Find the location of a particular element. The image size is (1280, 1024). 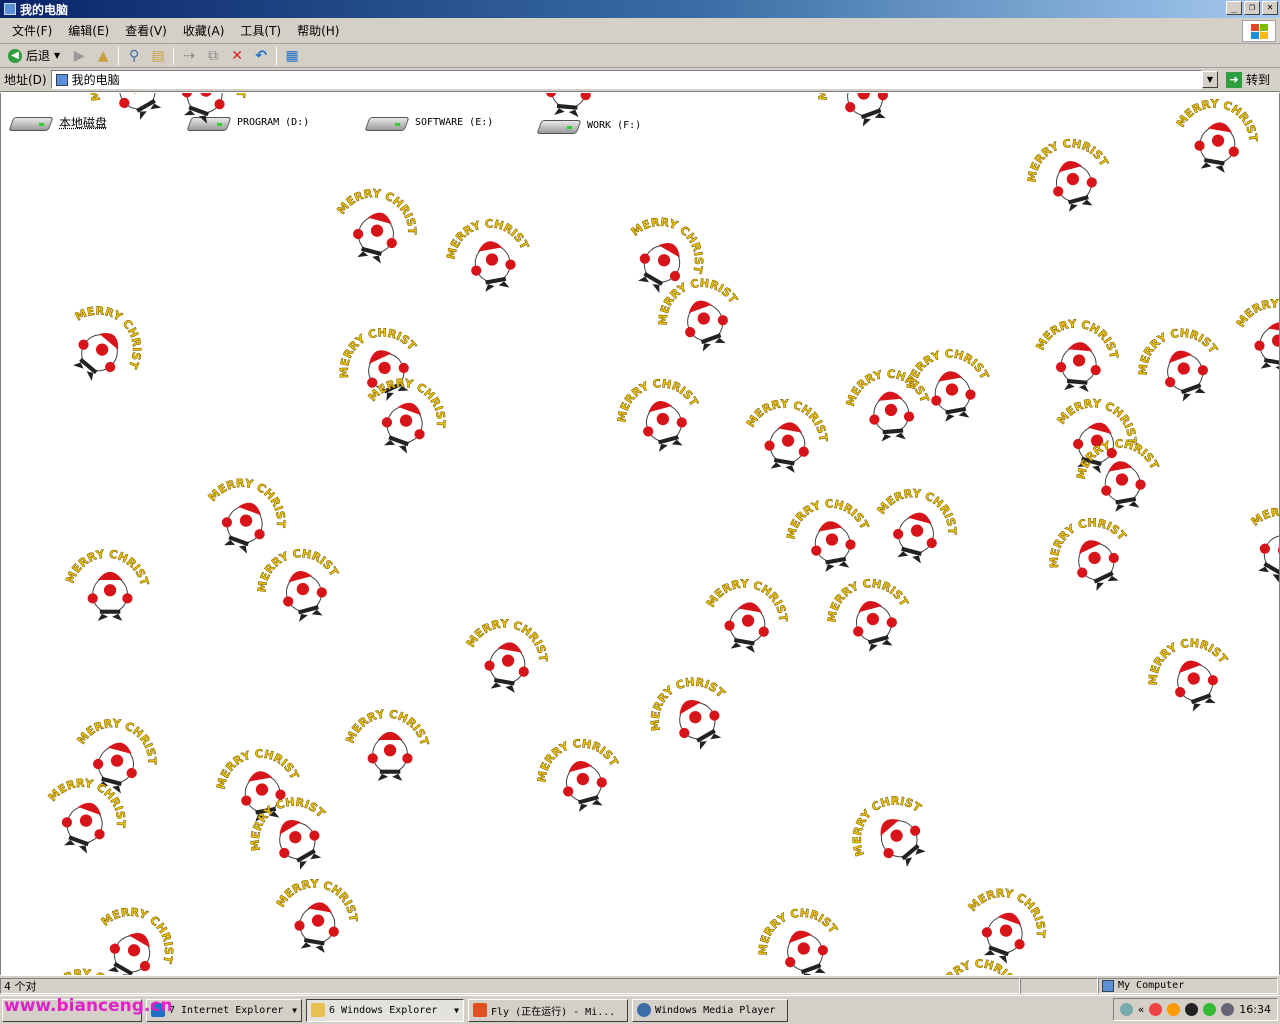

address-value: 我的电脑 is located at coordinates (95, 80).